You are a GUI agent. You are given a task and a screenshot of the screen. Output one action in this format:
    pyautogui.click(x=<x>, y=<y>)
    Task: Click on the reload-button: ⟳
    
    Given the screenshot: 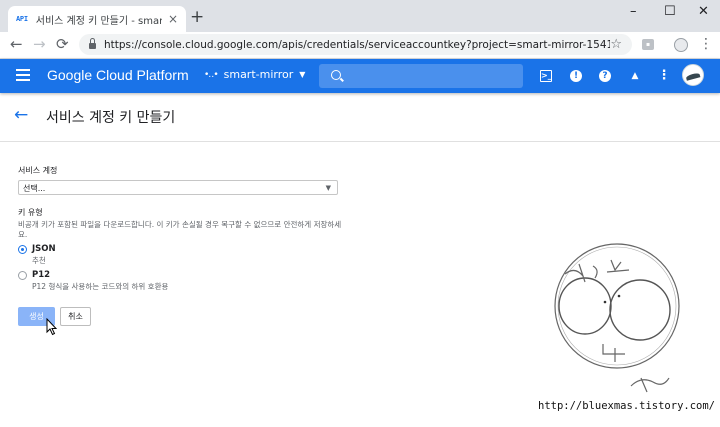 What is the action you would take?
    pyautogui.click(x=62, y=44)
    